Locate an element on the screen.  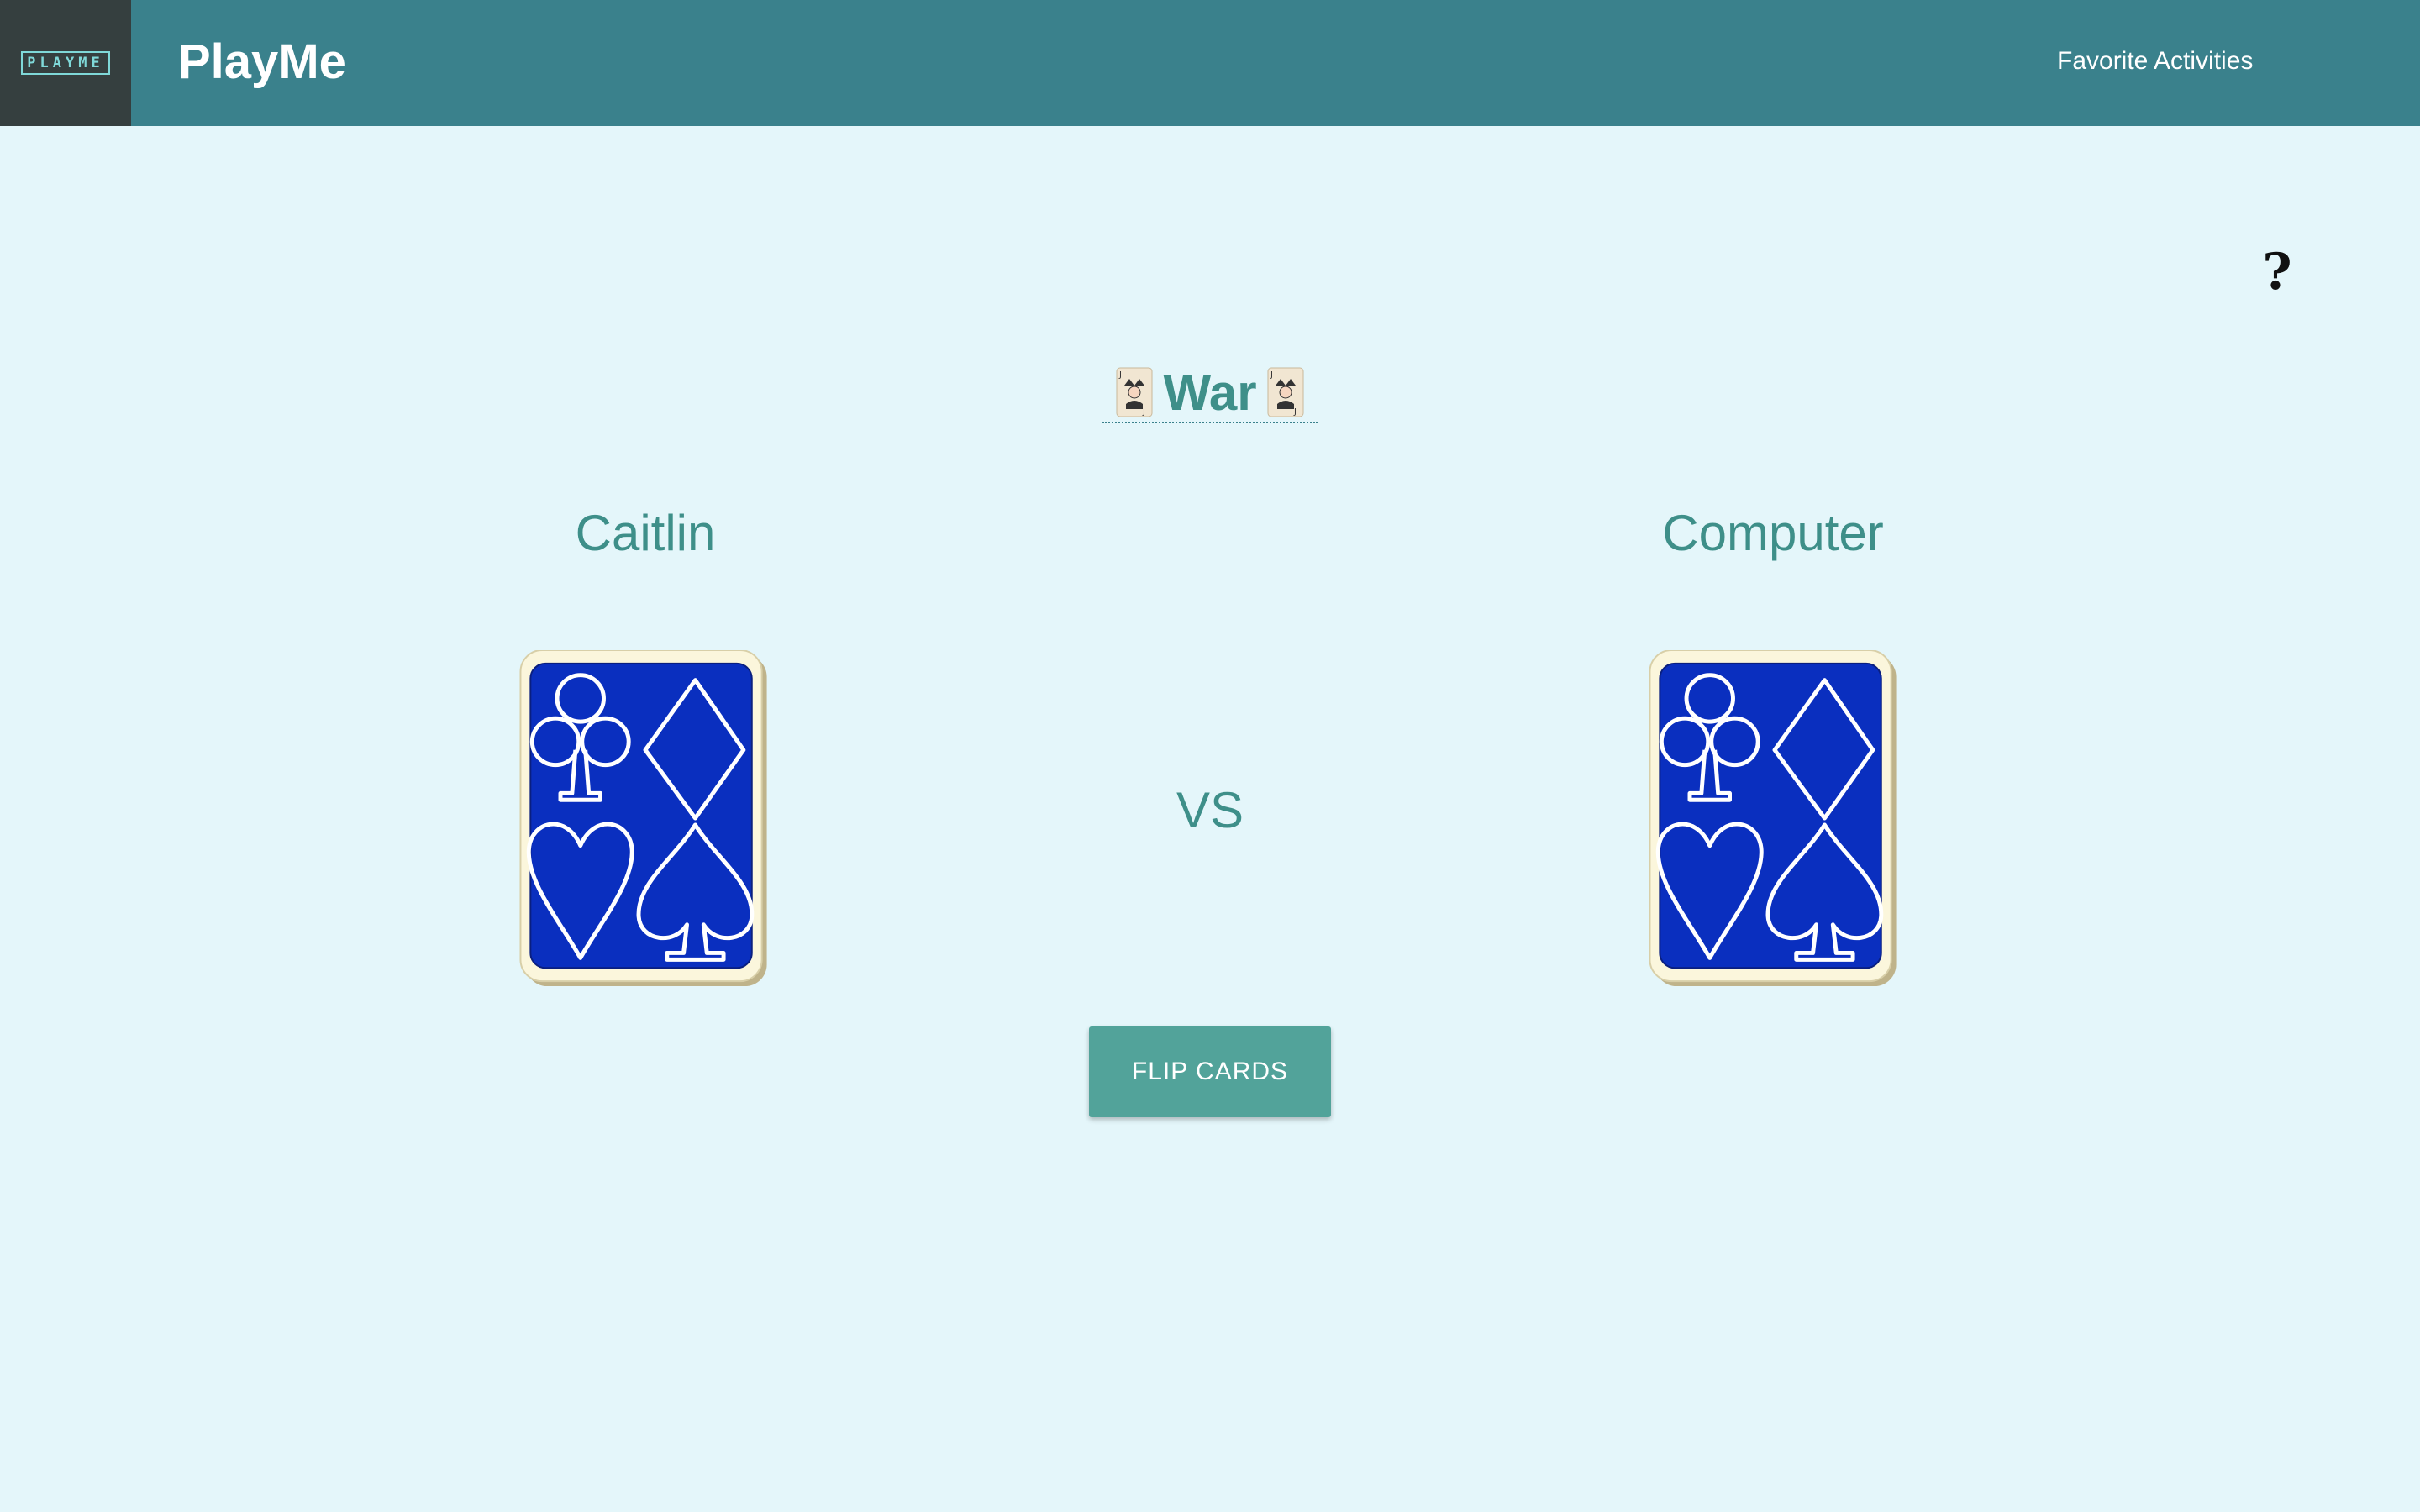
game-title: War is located at coordinates (1210, 392).